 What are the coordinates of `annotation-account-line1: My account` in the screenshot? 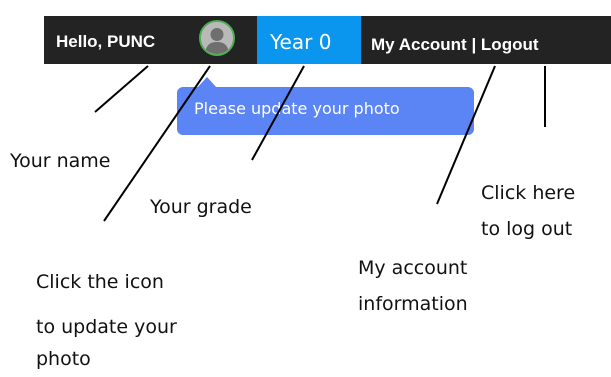 It's located at (413, 268).